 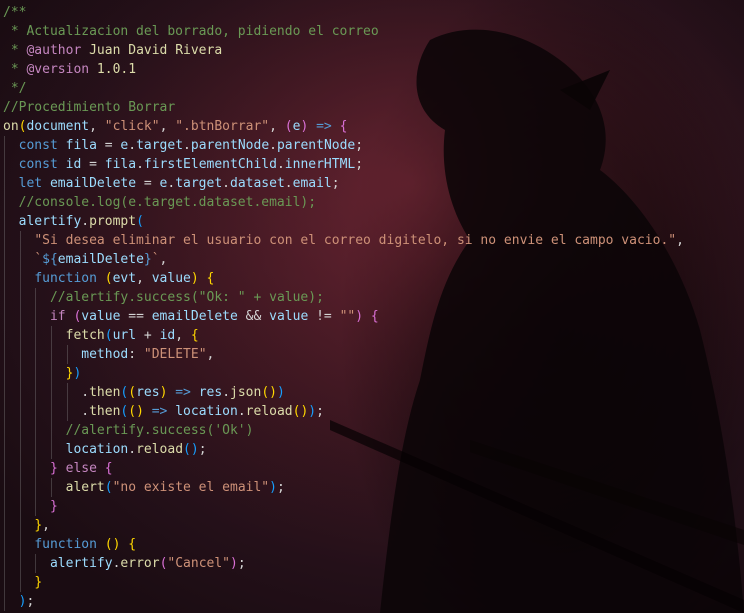 What do you see at coordinates (373, 430) in the screenshot?
I see `code-line: //alertify.success('Ok')` at bounding box center [373, 430].